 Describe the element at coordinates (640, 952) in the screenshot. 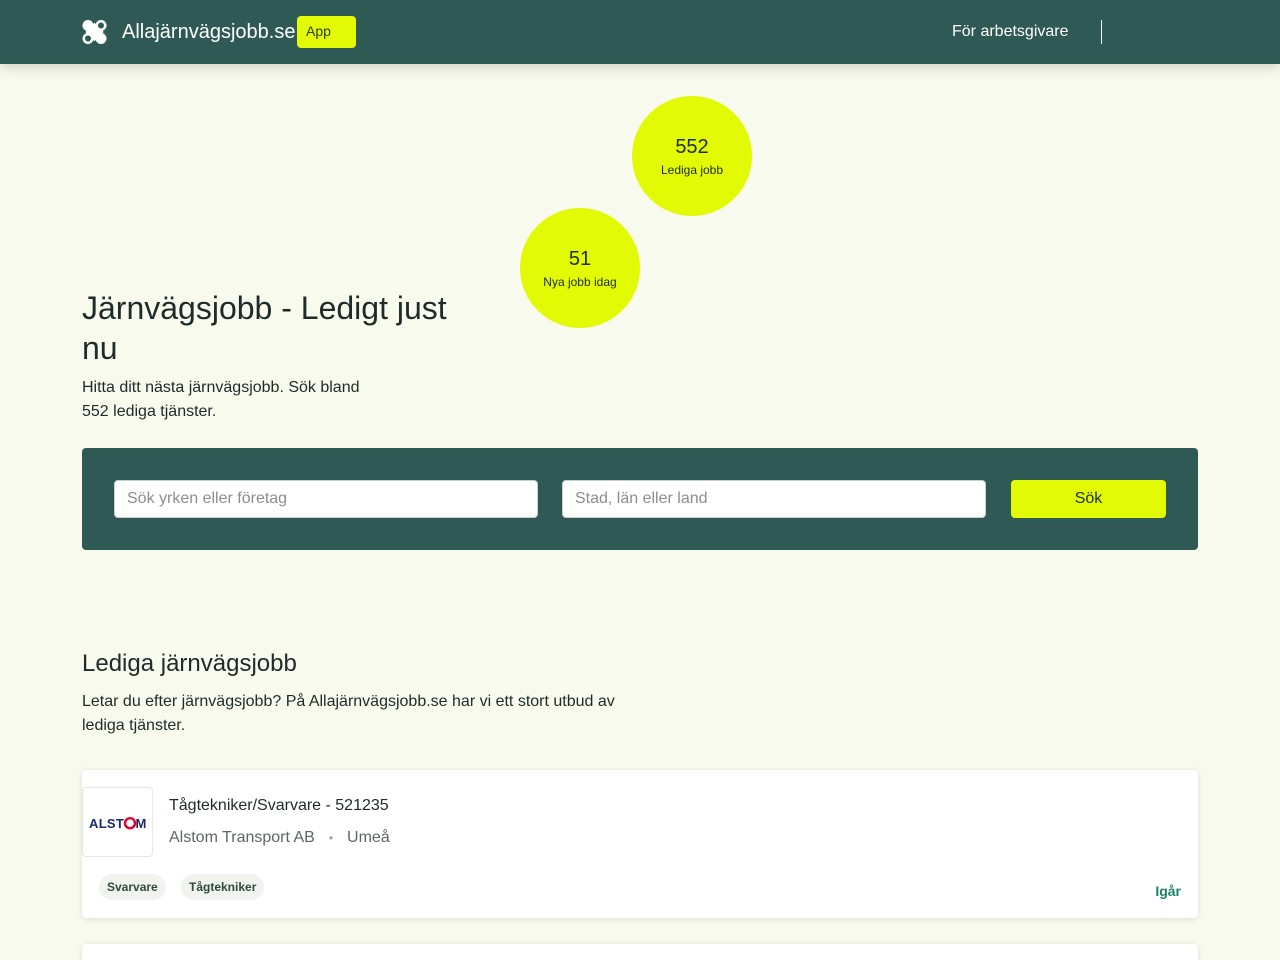

I see `job-card` at that location.